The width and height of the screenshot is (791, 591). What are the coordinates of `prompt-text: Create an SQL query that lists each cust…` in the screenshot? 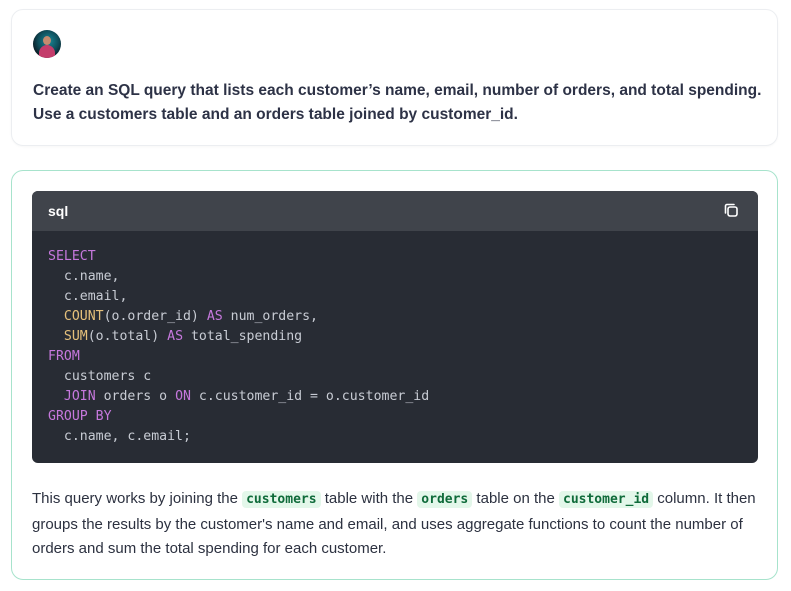 It's located at (397, 102).